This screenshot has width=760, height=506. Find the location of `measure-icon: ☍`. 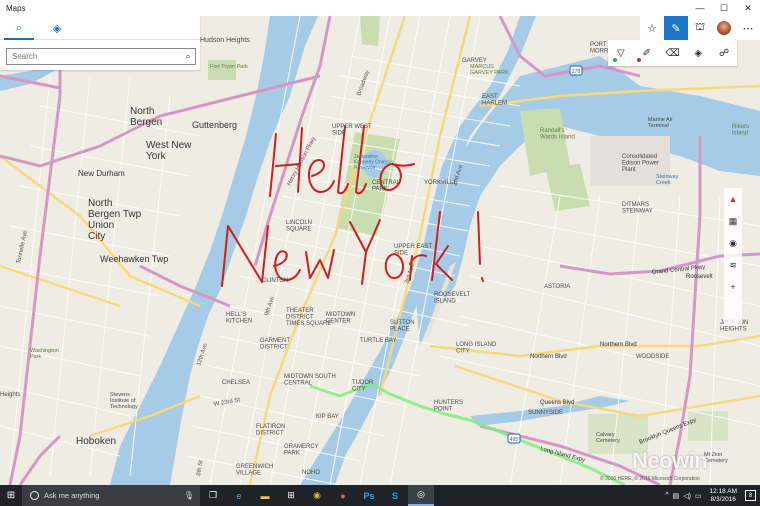

measure-icon: ☍ is located at coordinates (724, 53).